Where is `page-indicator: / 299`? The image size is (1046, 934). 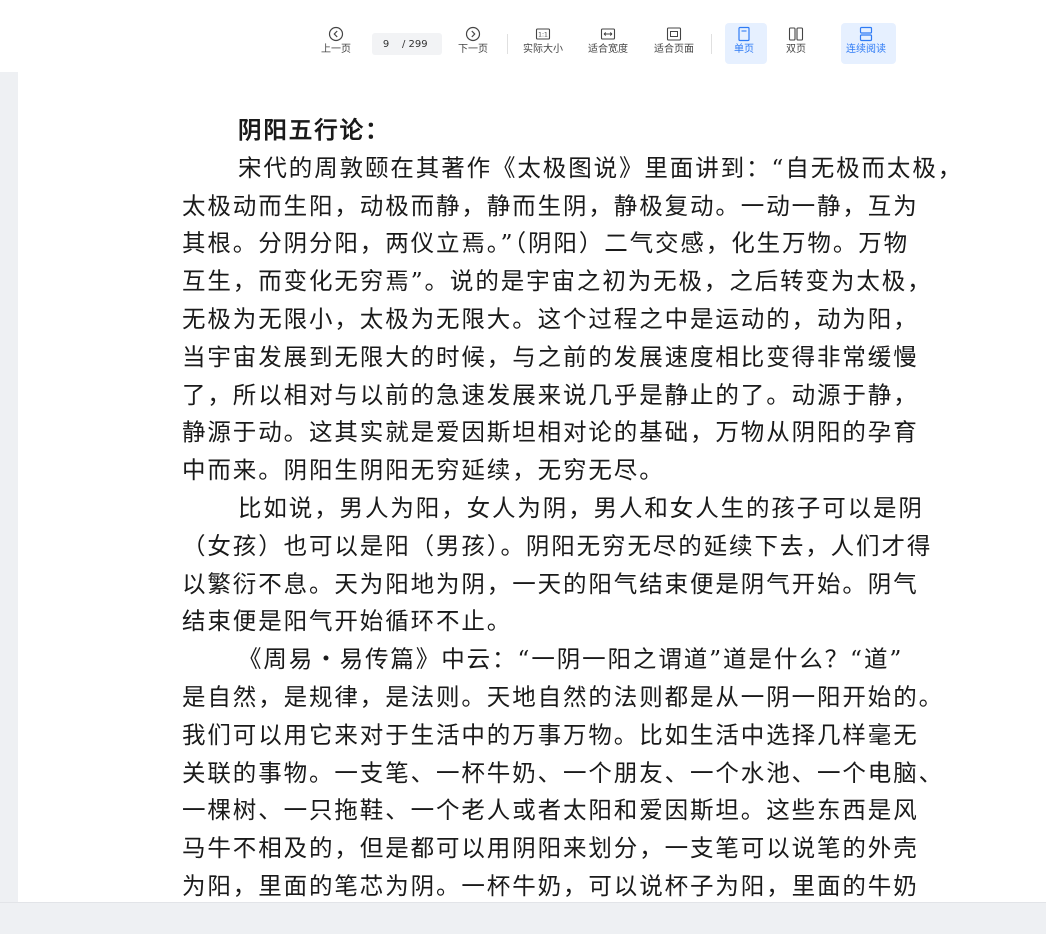
page-indicator: / 299 is located at coordinates (407, 44).